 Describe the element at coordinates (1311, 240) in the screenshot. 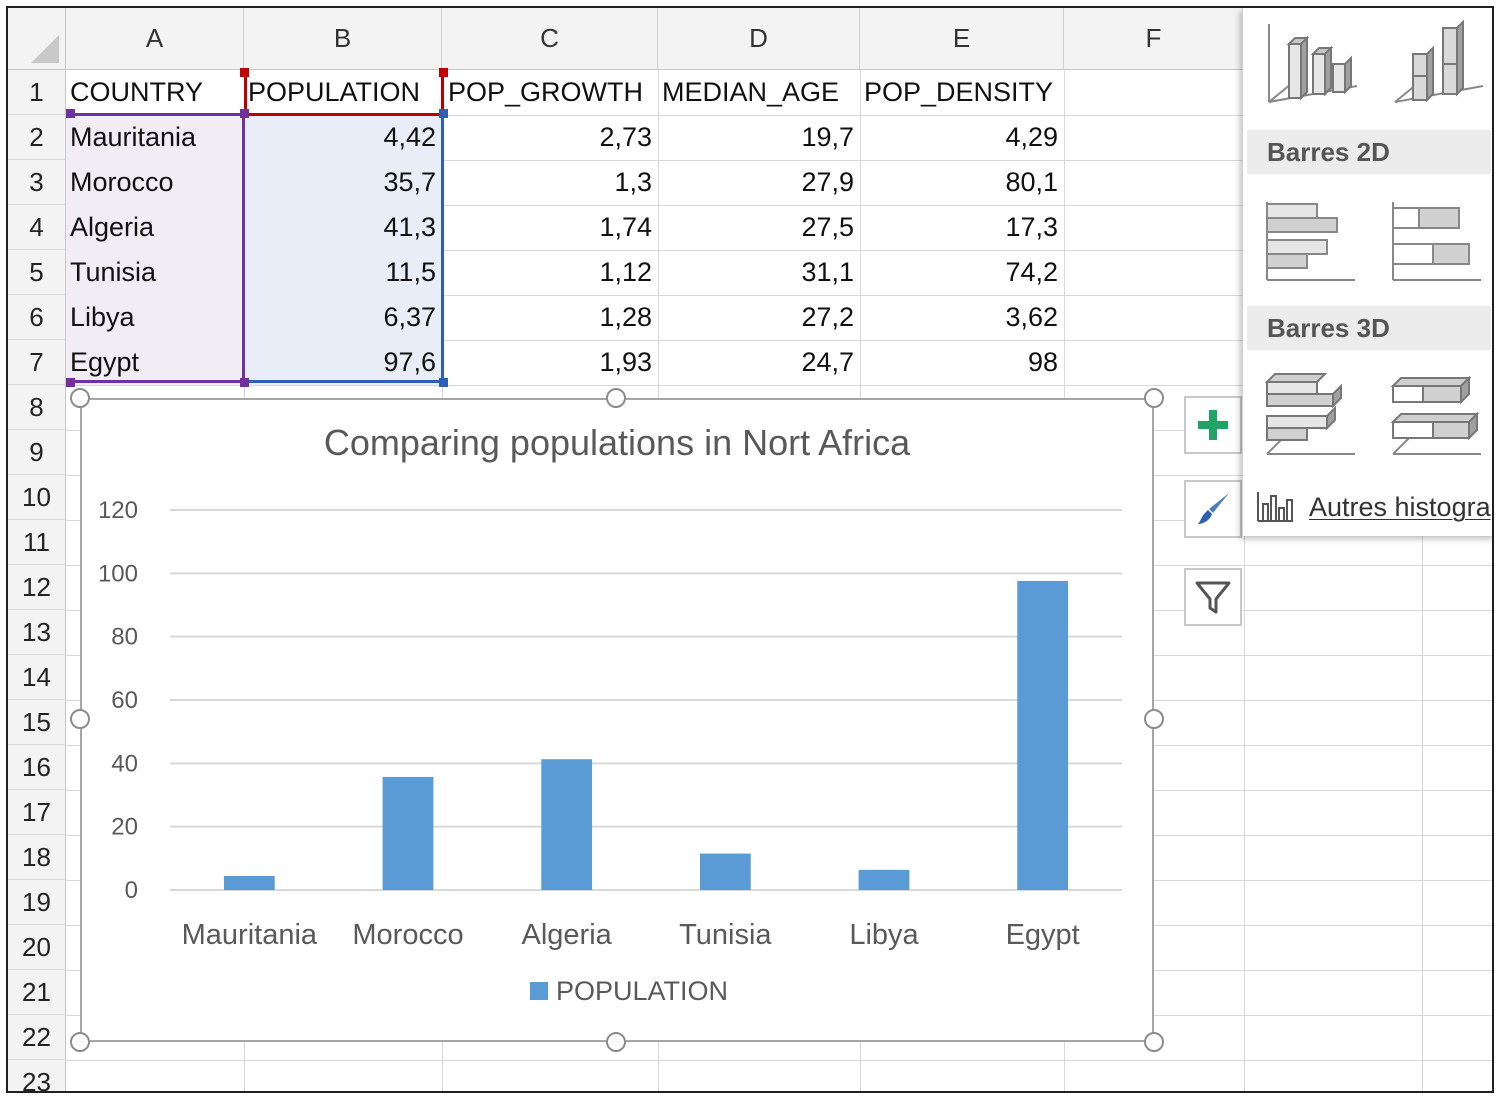

I see `clustered-bar-2d-icon` at that location.